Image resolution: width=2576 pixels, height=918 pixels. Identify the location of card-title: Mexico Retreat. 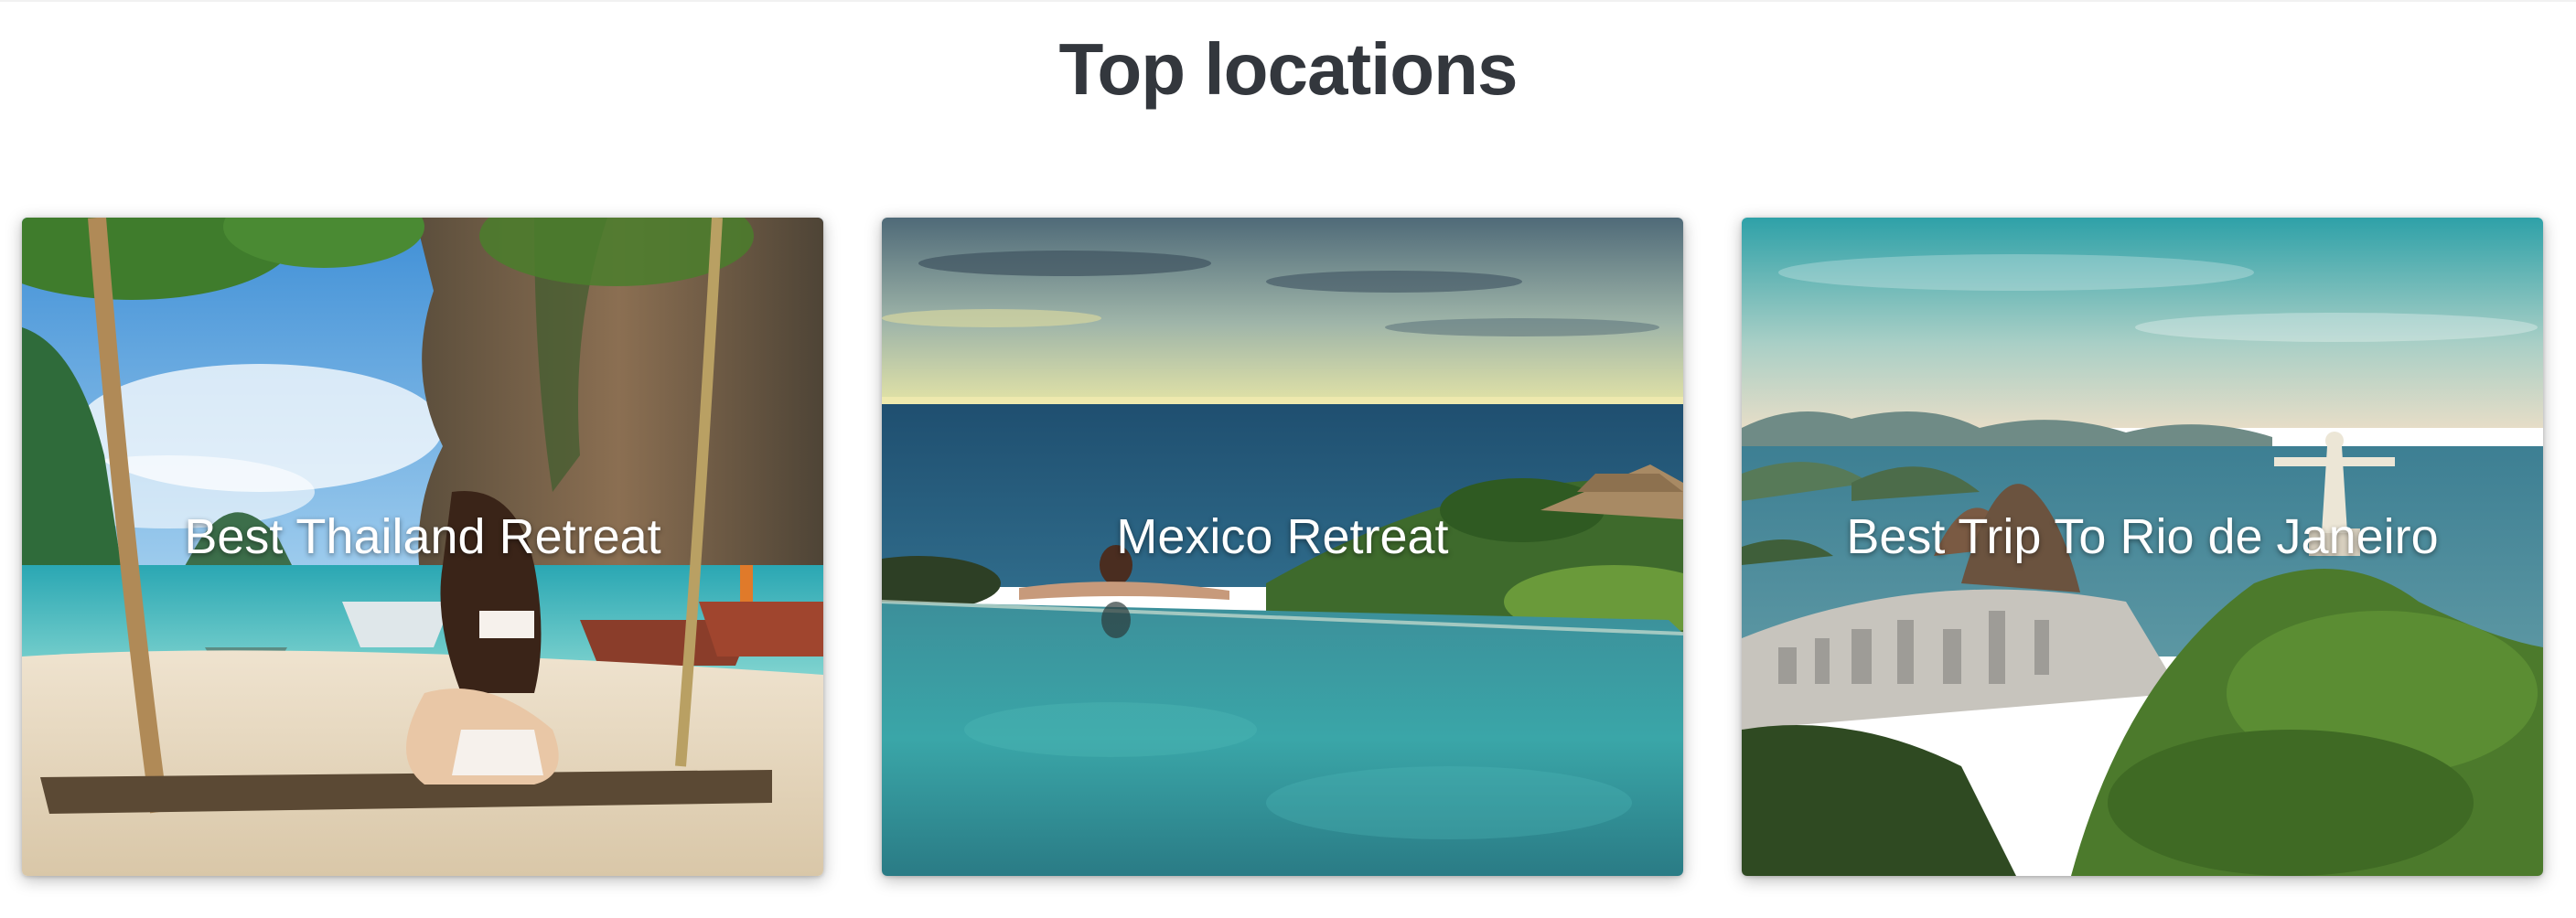
(1282, 536).